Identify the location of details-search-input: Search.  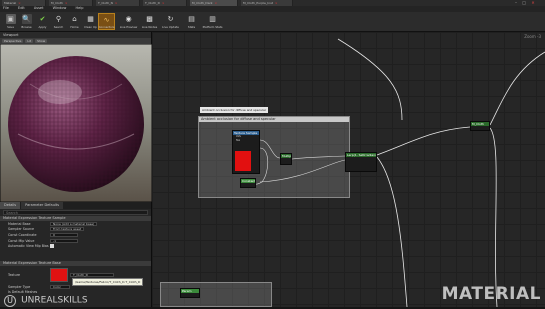
(75, 212).